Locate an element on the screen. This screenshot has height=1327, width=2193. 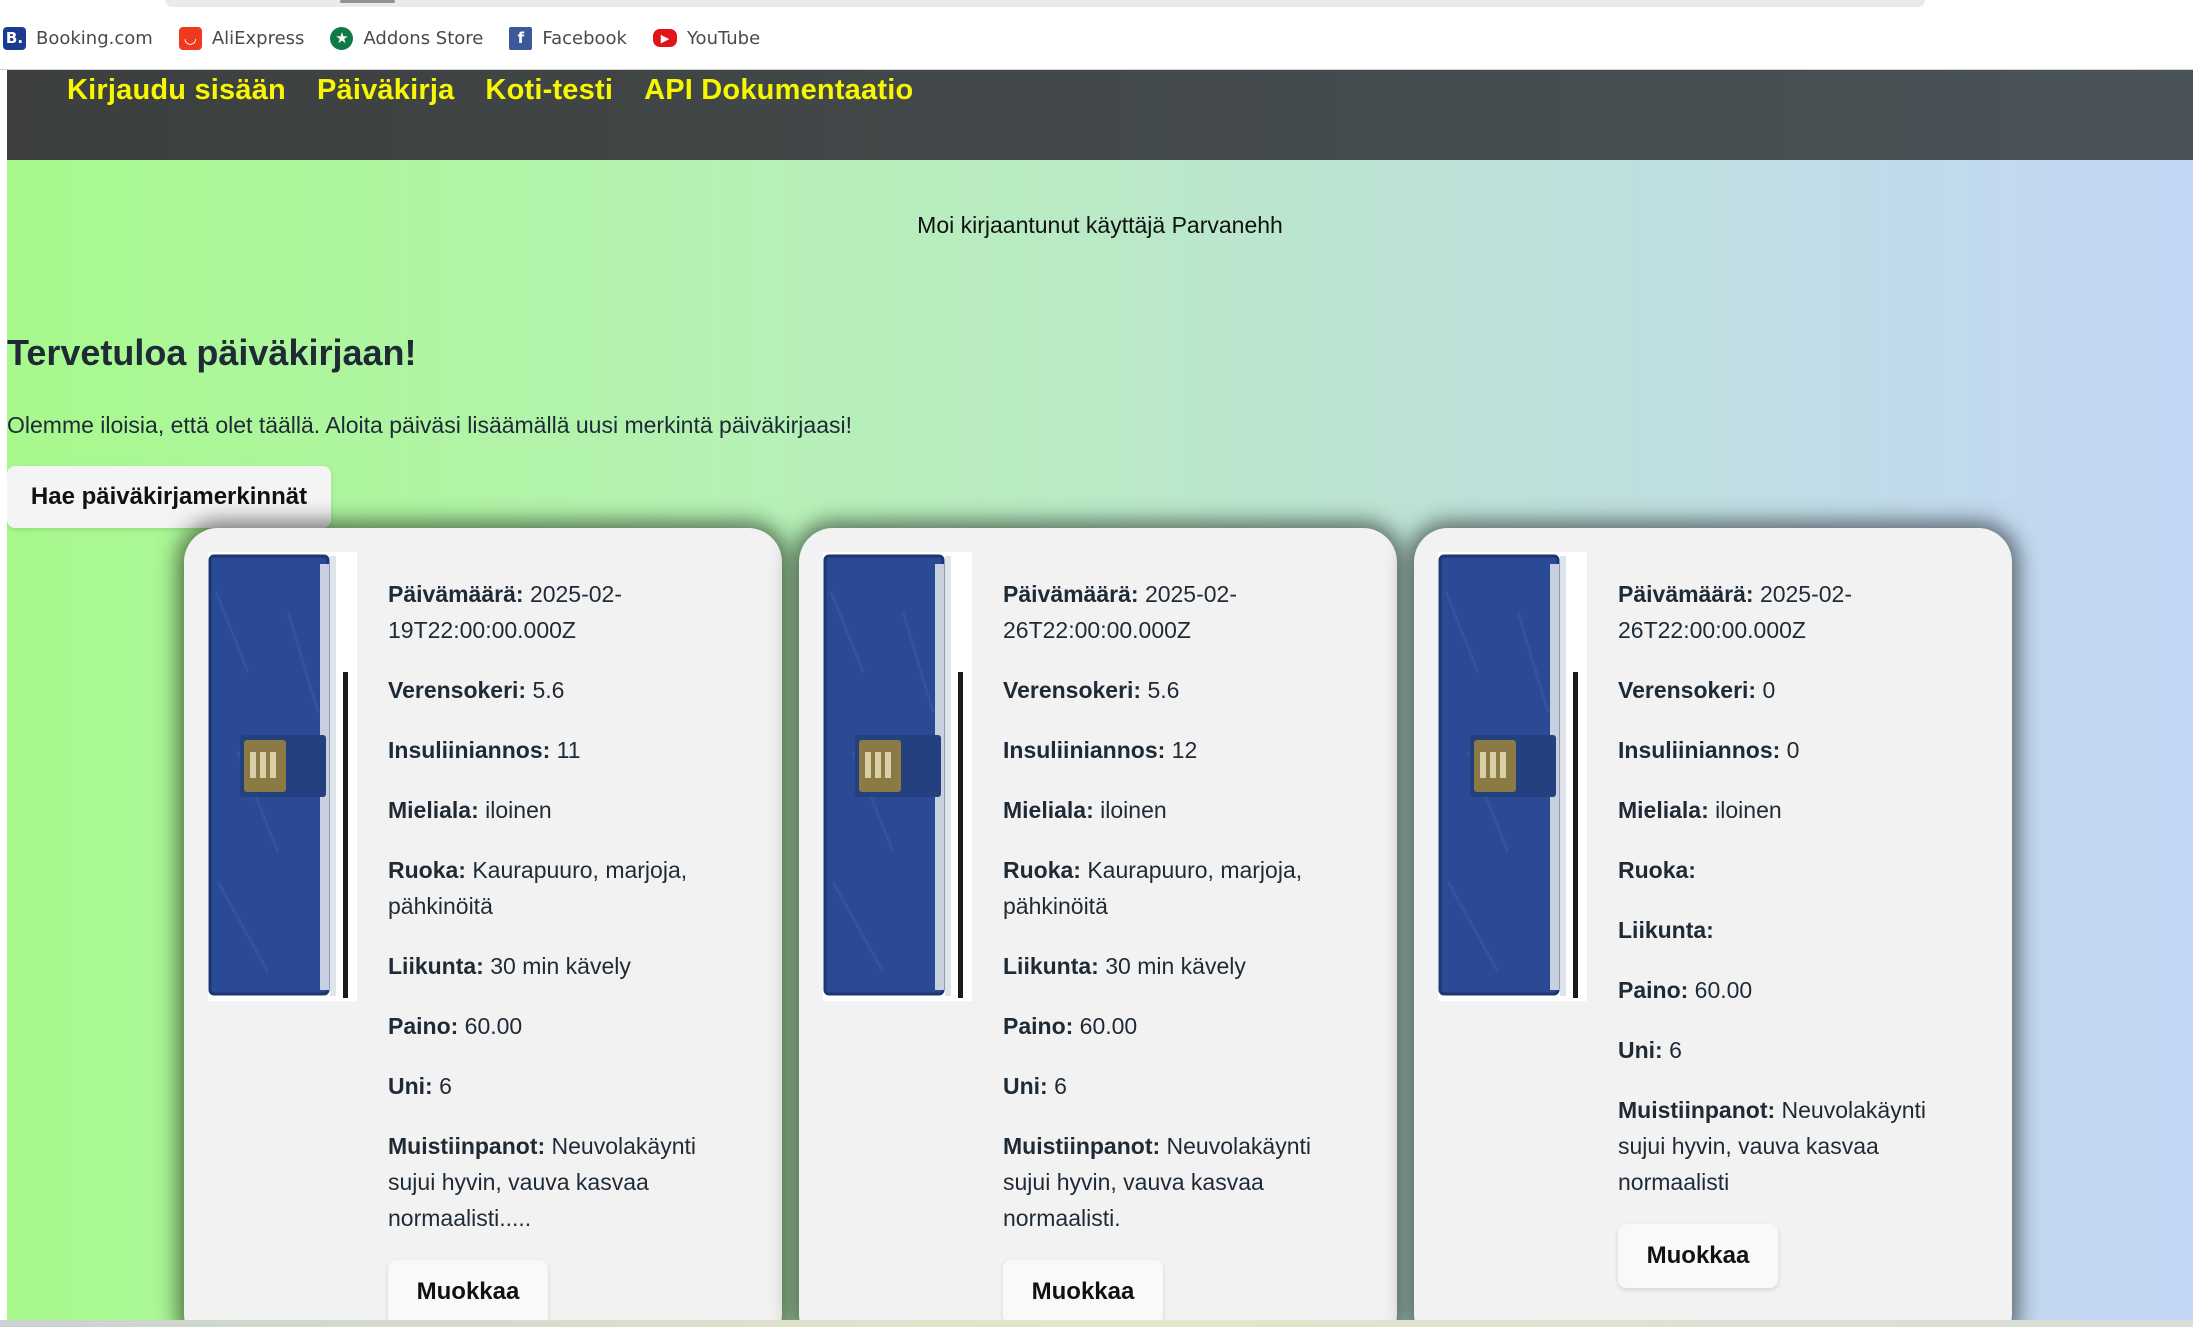
bookmark-label: Booking.com is located at coordinates (94, 38).